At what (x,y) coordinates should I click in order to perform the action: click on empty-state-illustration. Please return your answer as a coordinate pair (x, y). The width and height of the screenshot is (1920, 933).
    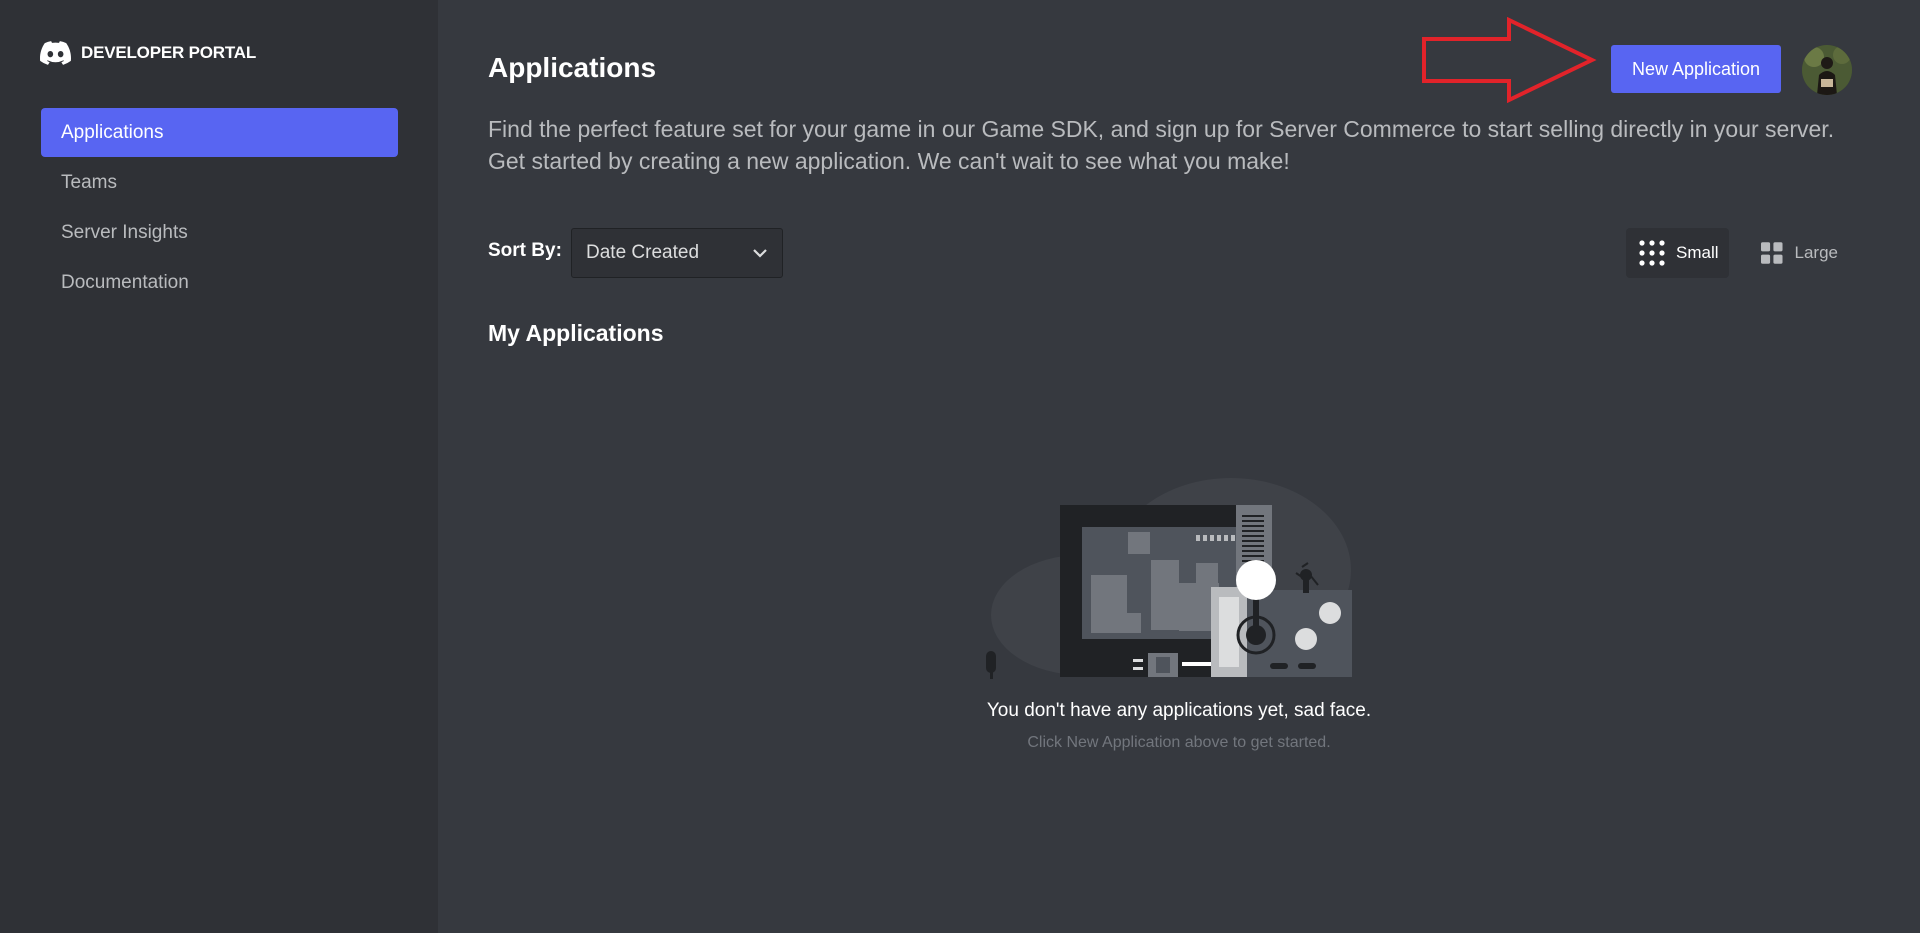
    Looking at the image, I should click on (1169, 578).